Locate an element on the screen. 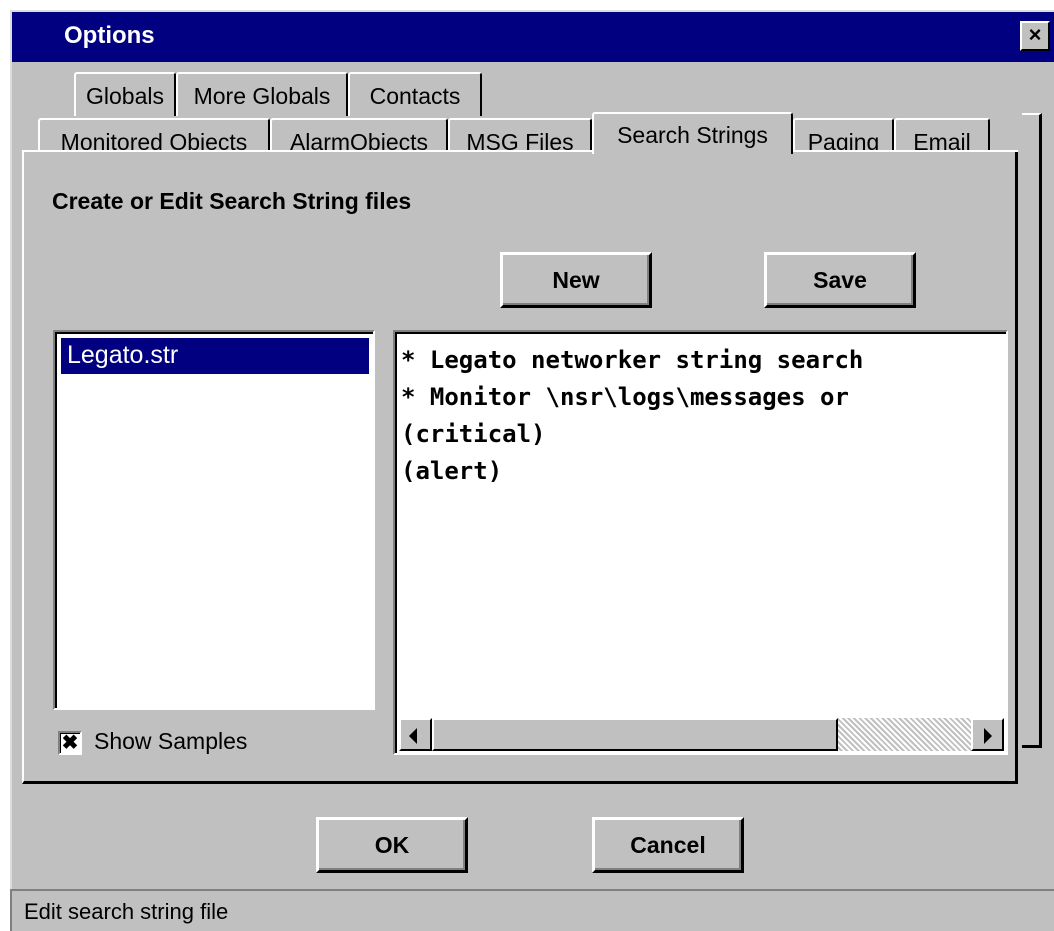 This screenshot has height=931, width=1054. list-item: Legato.str is located at coordinates (215, 356).